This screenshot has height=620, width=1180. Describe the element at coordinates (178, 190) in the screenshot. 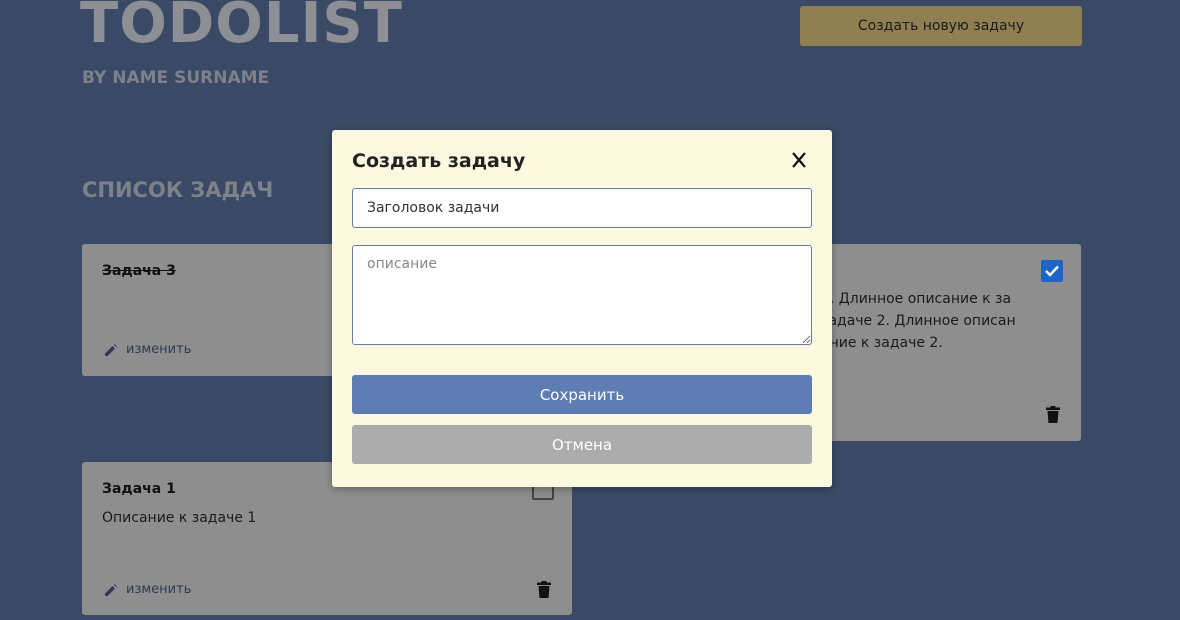

I see `task-list-title: СПИСОК ЗАДАЧ` at that location.